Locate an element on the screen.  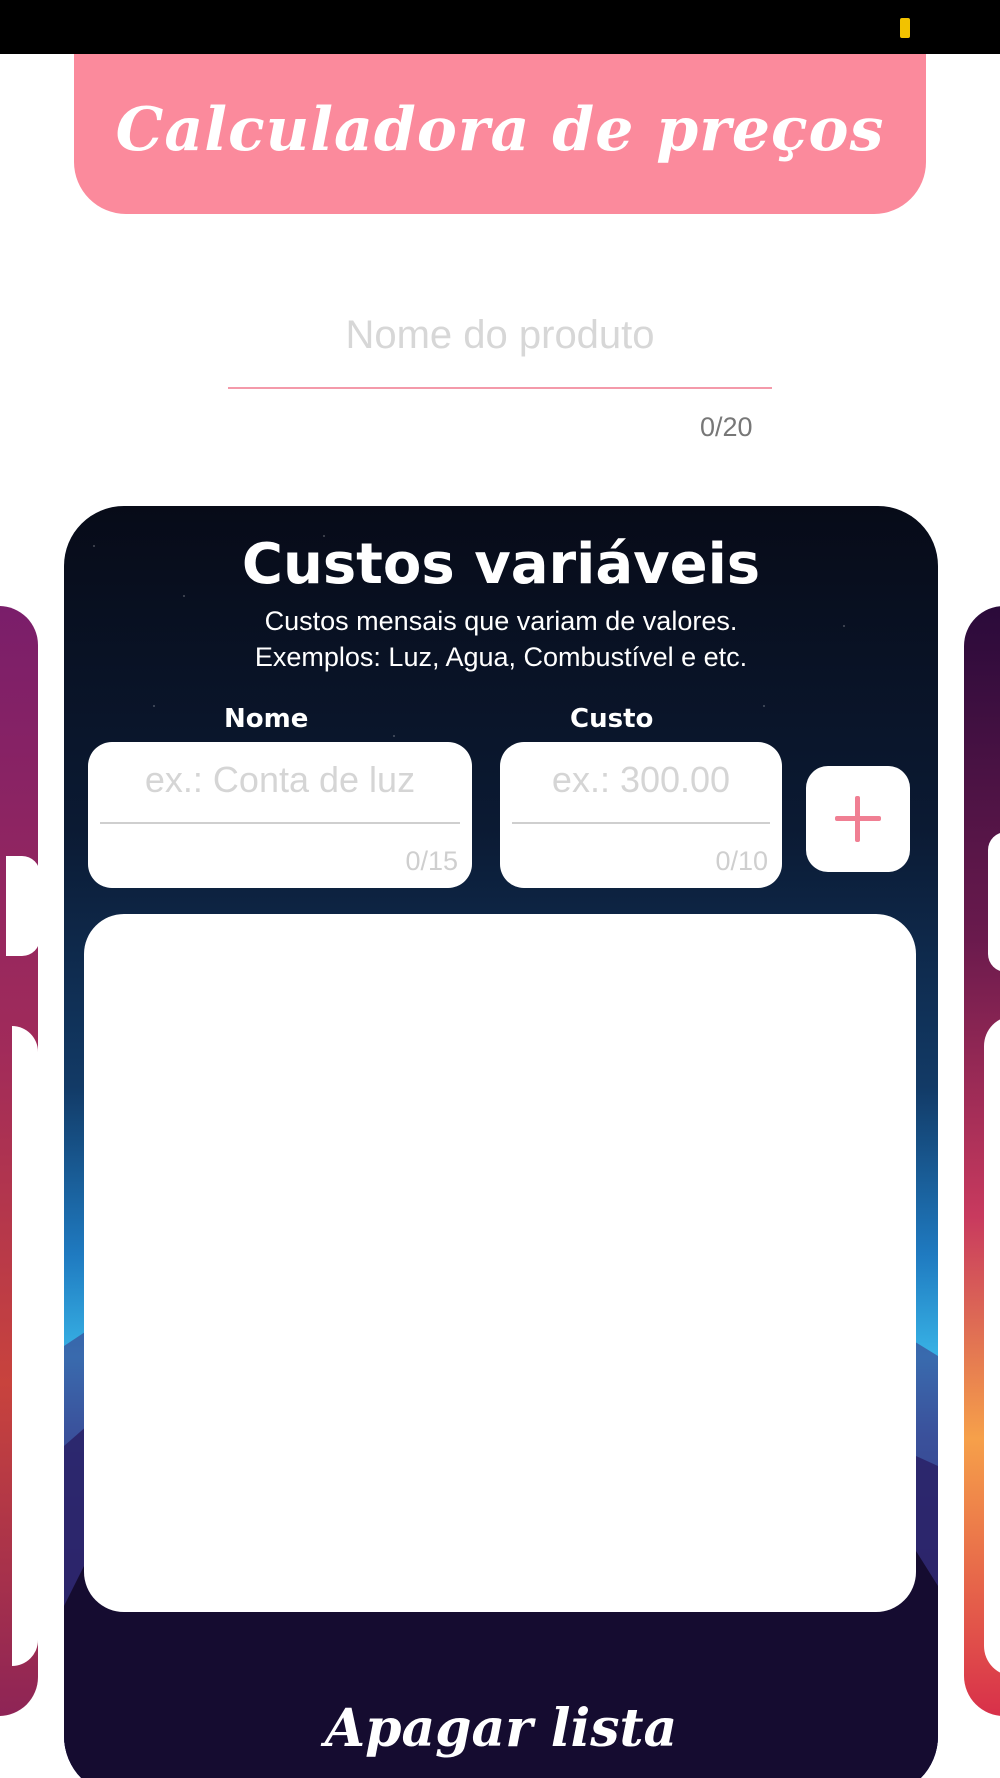
cost-value-field: 0/10 is located at coordinates (641, 815).